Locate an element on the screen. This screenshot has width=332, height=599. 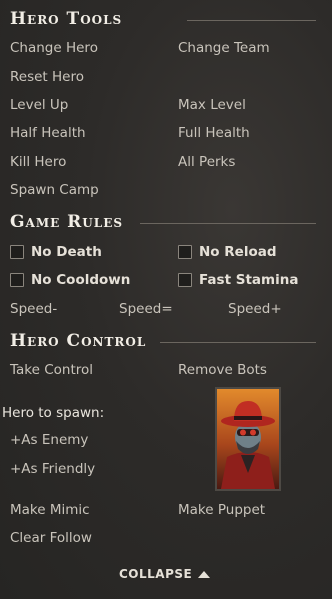
kill-hero-button: Kill Hero is located at coordinates (38, 162).